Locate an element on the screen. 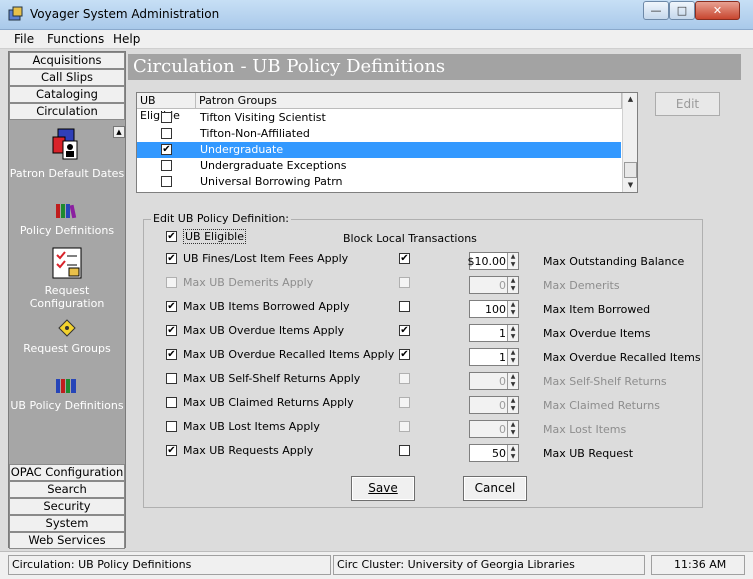 This screenshot has height=579, width=753. app-icon is located at coordinates (15, 13).